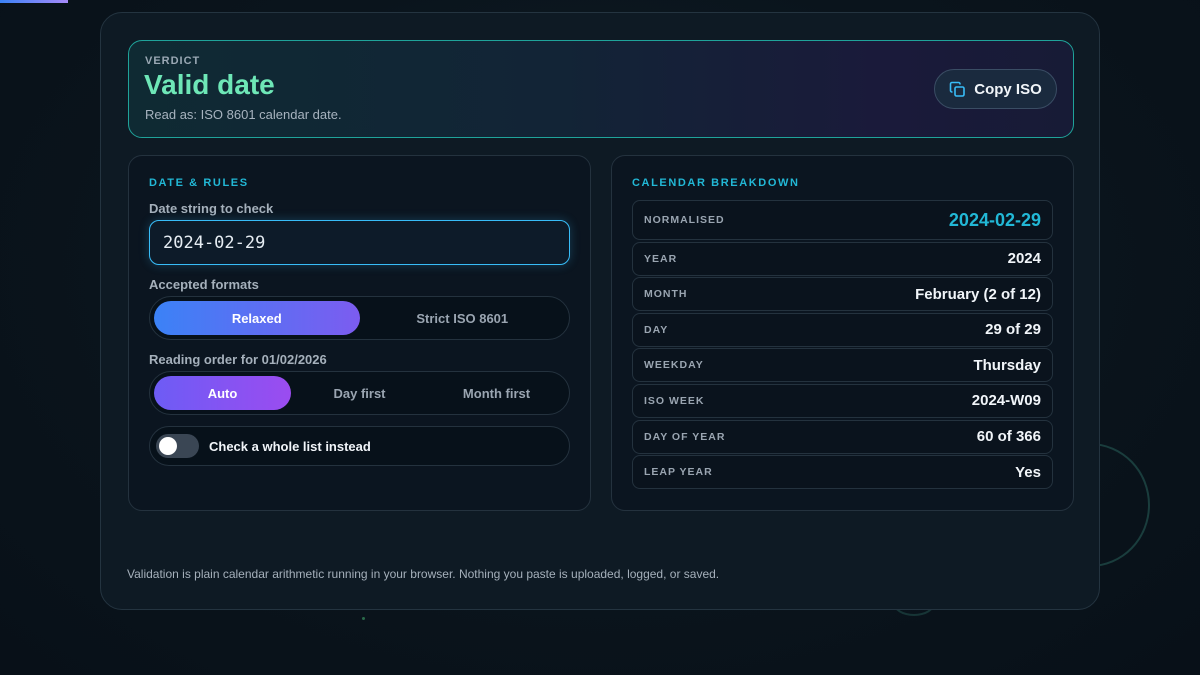  Describe the element at coordinates (173, 61) in the screenshot. I see `verdict-kicker: VERDICT` at that location.